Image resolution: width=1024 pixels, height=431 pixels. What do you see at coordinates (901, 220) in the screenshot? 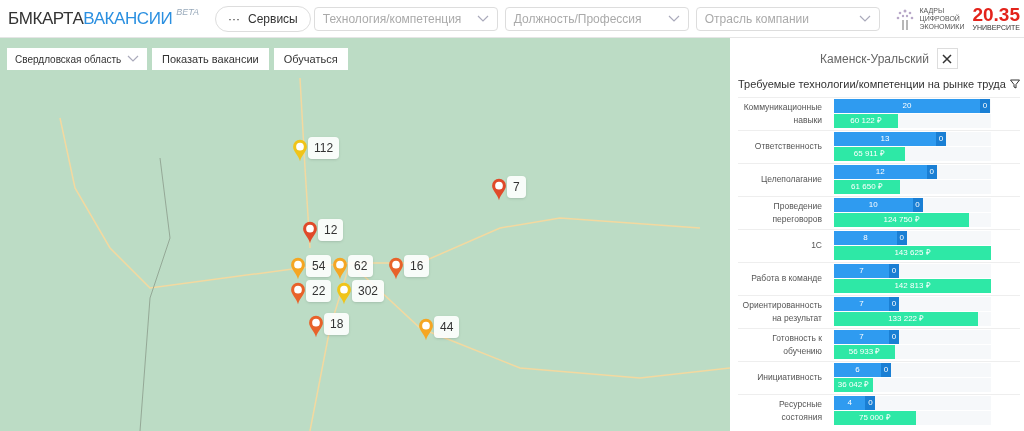
I see `salary-bar: 124 750 ₽` at bounding box center [901, 220].